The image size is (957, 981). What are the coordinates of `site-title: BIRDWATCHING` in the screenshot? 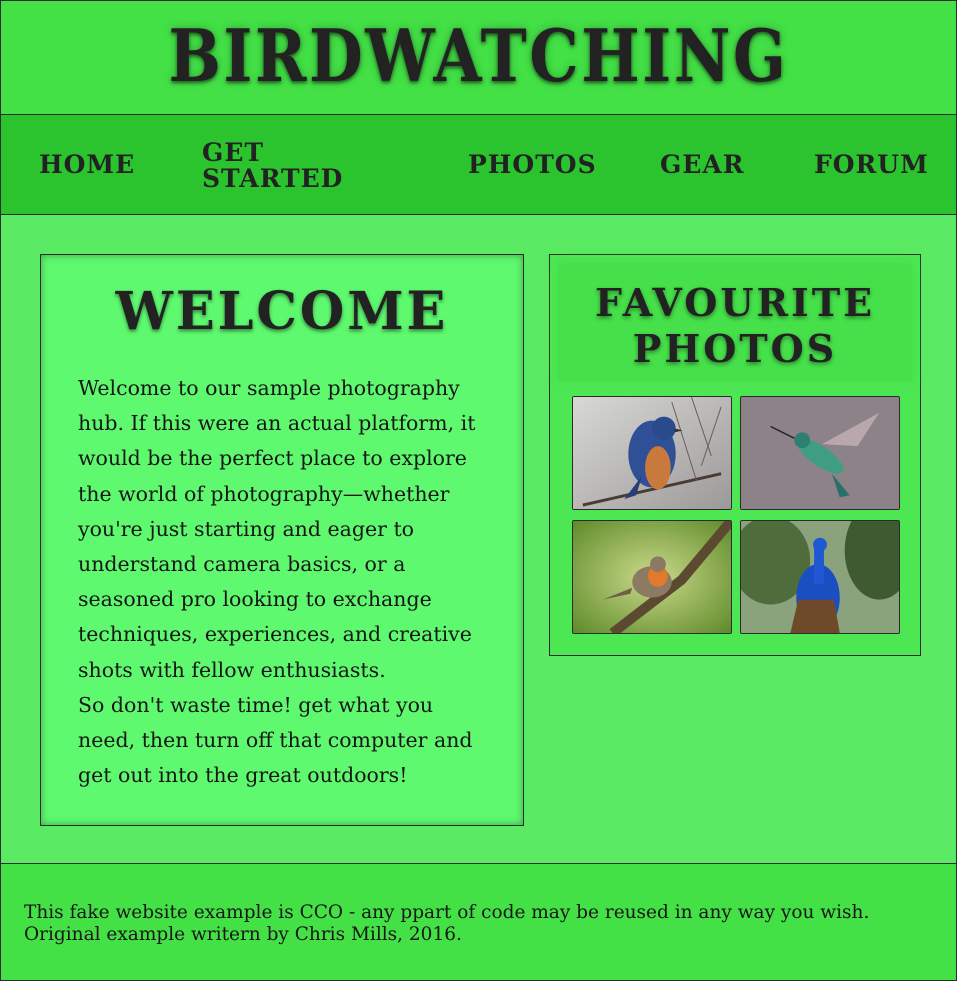 It's located at (478, 55).